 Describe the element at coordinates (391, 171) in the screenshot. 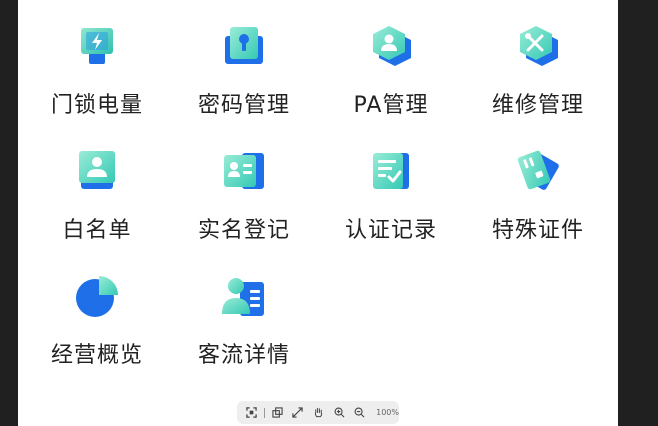

I see `document-check-icon` at that location.